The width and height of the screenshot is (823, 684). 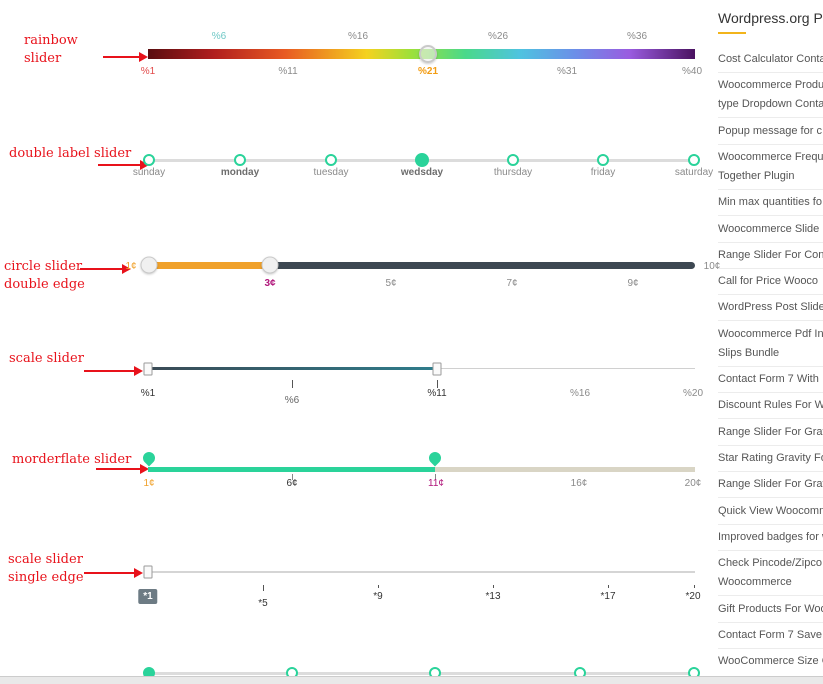 I want to click on sidebar-link: WordPress Post Slide, so click(x=770, y=307).